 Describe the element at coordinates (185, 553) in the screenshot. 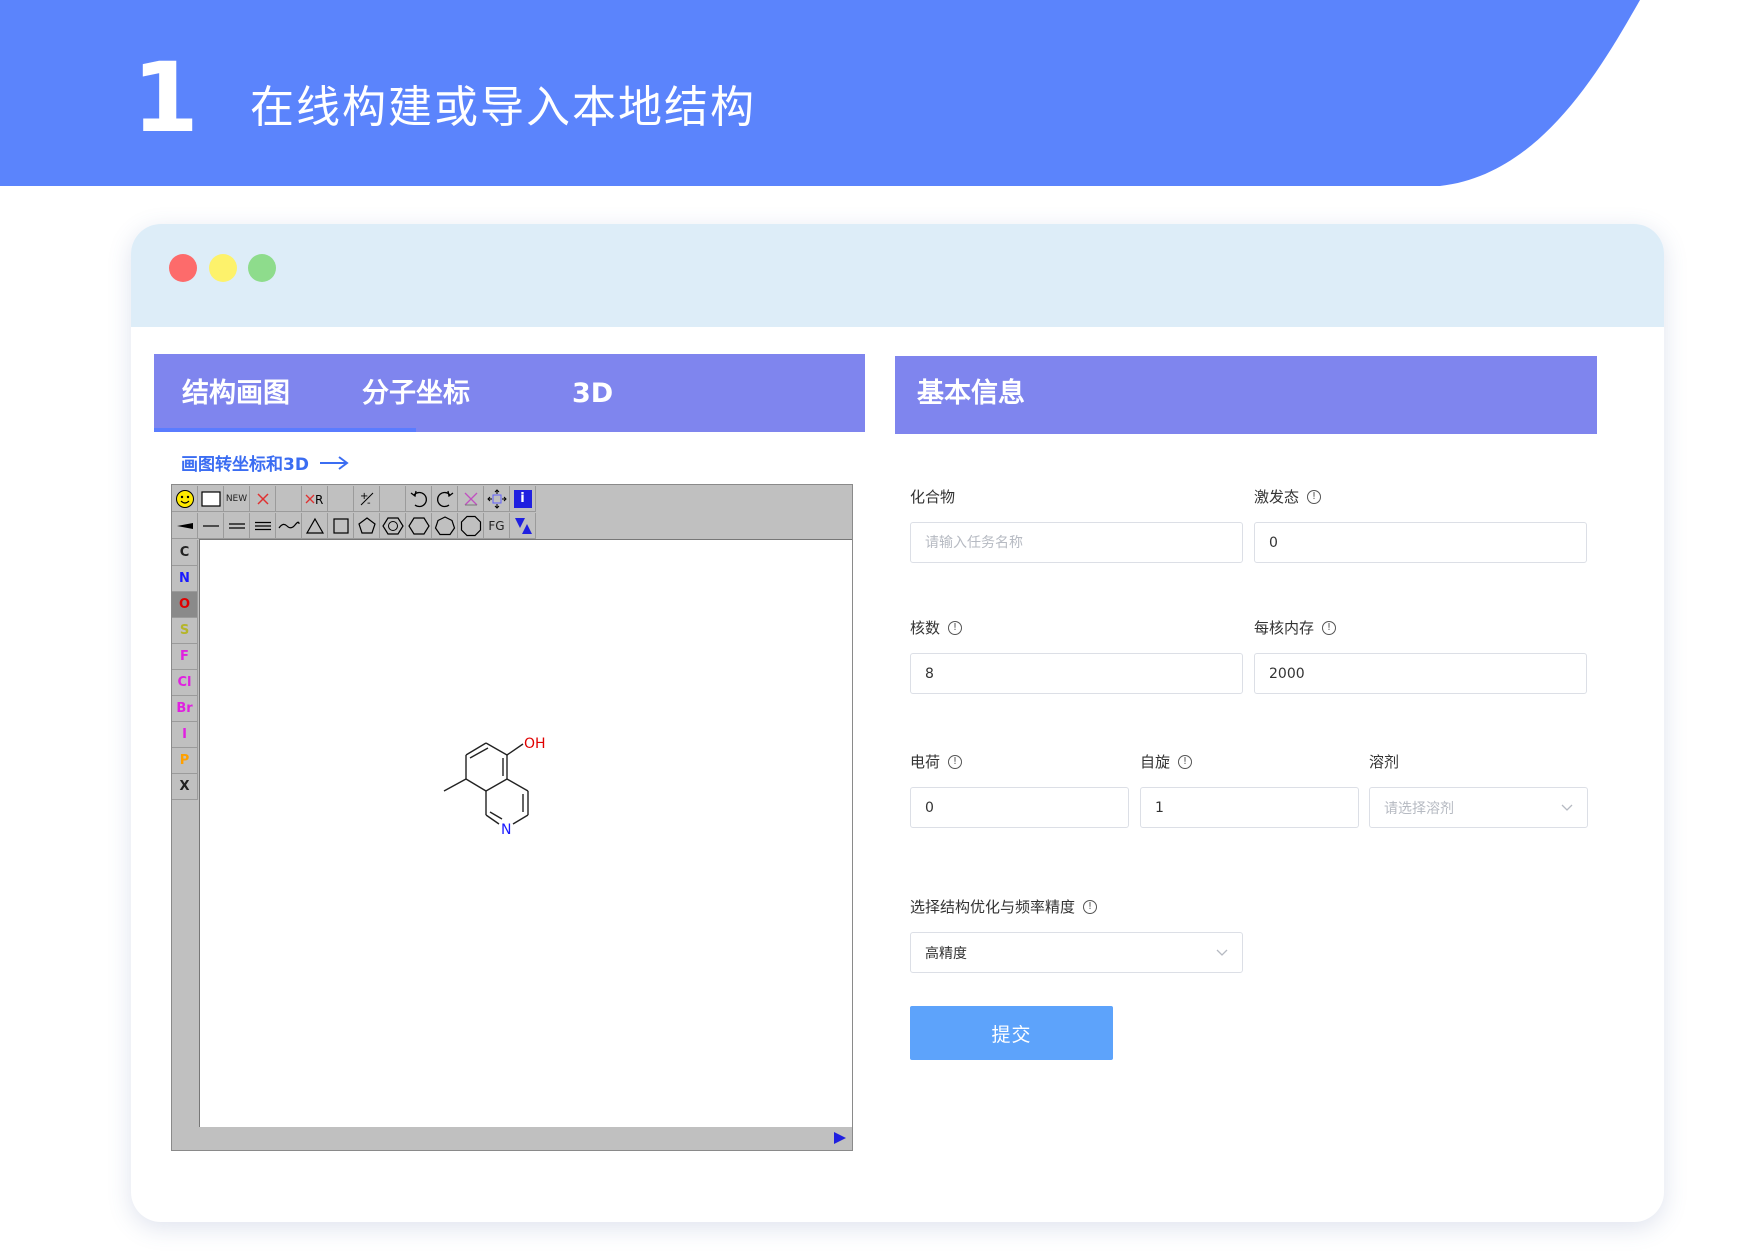

I see `atom-button-c: C` at that location.